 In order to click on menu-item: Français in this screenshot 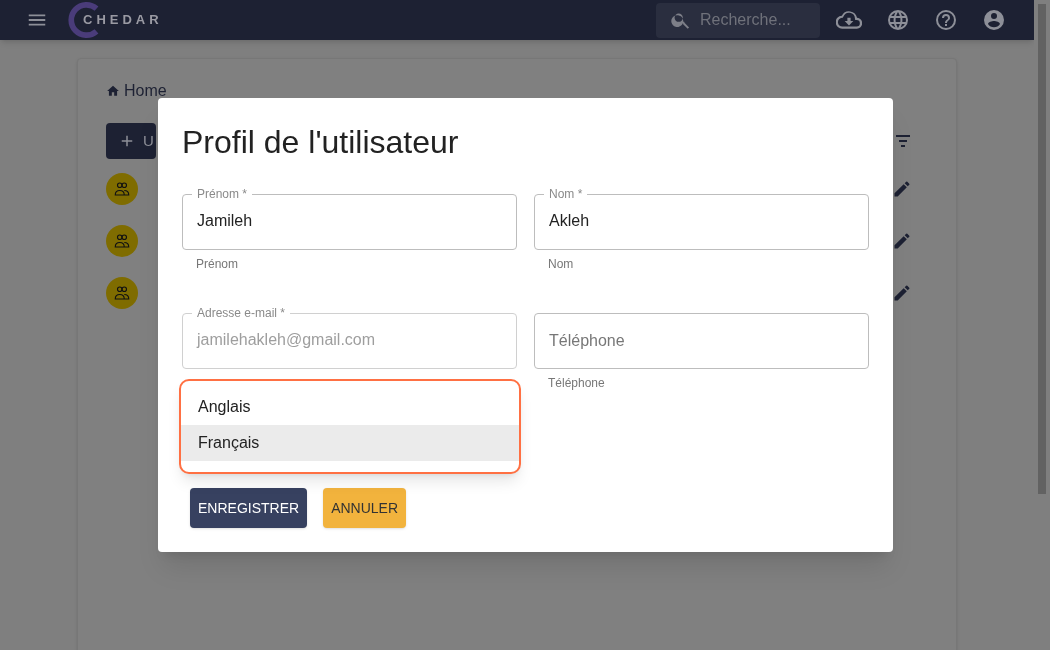, I will do `click(350, 443)`.